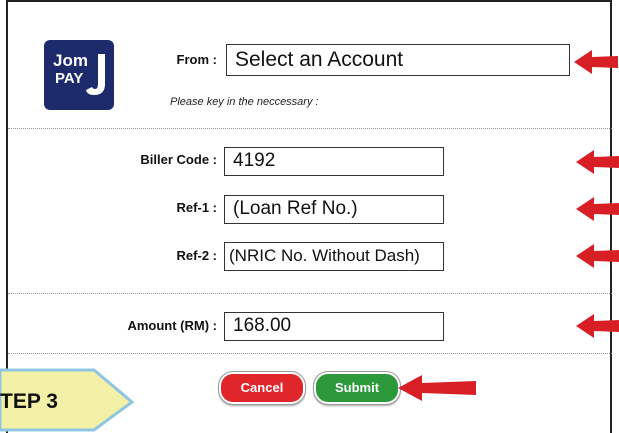 This screenshot has height=433, width=619. I want to click on cancel-button: Cancel, so click(262, 388).